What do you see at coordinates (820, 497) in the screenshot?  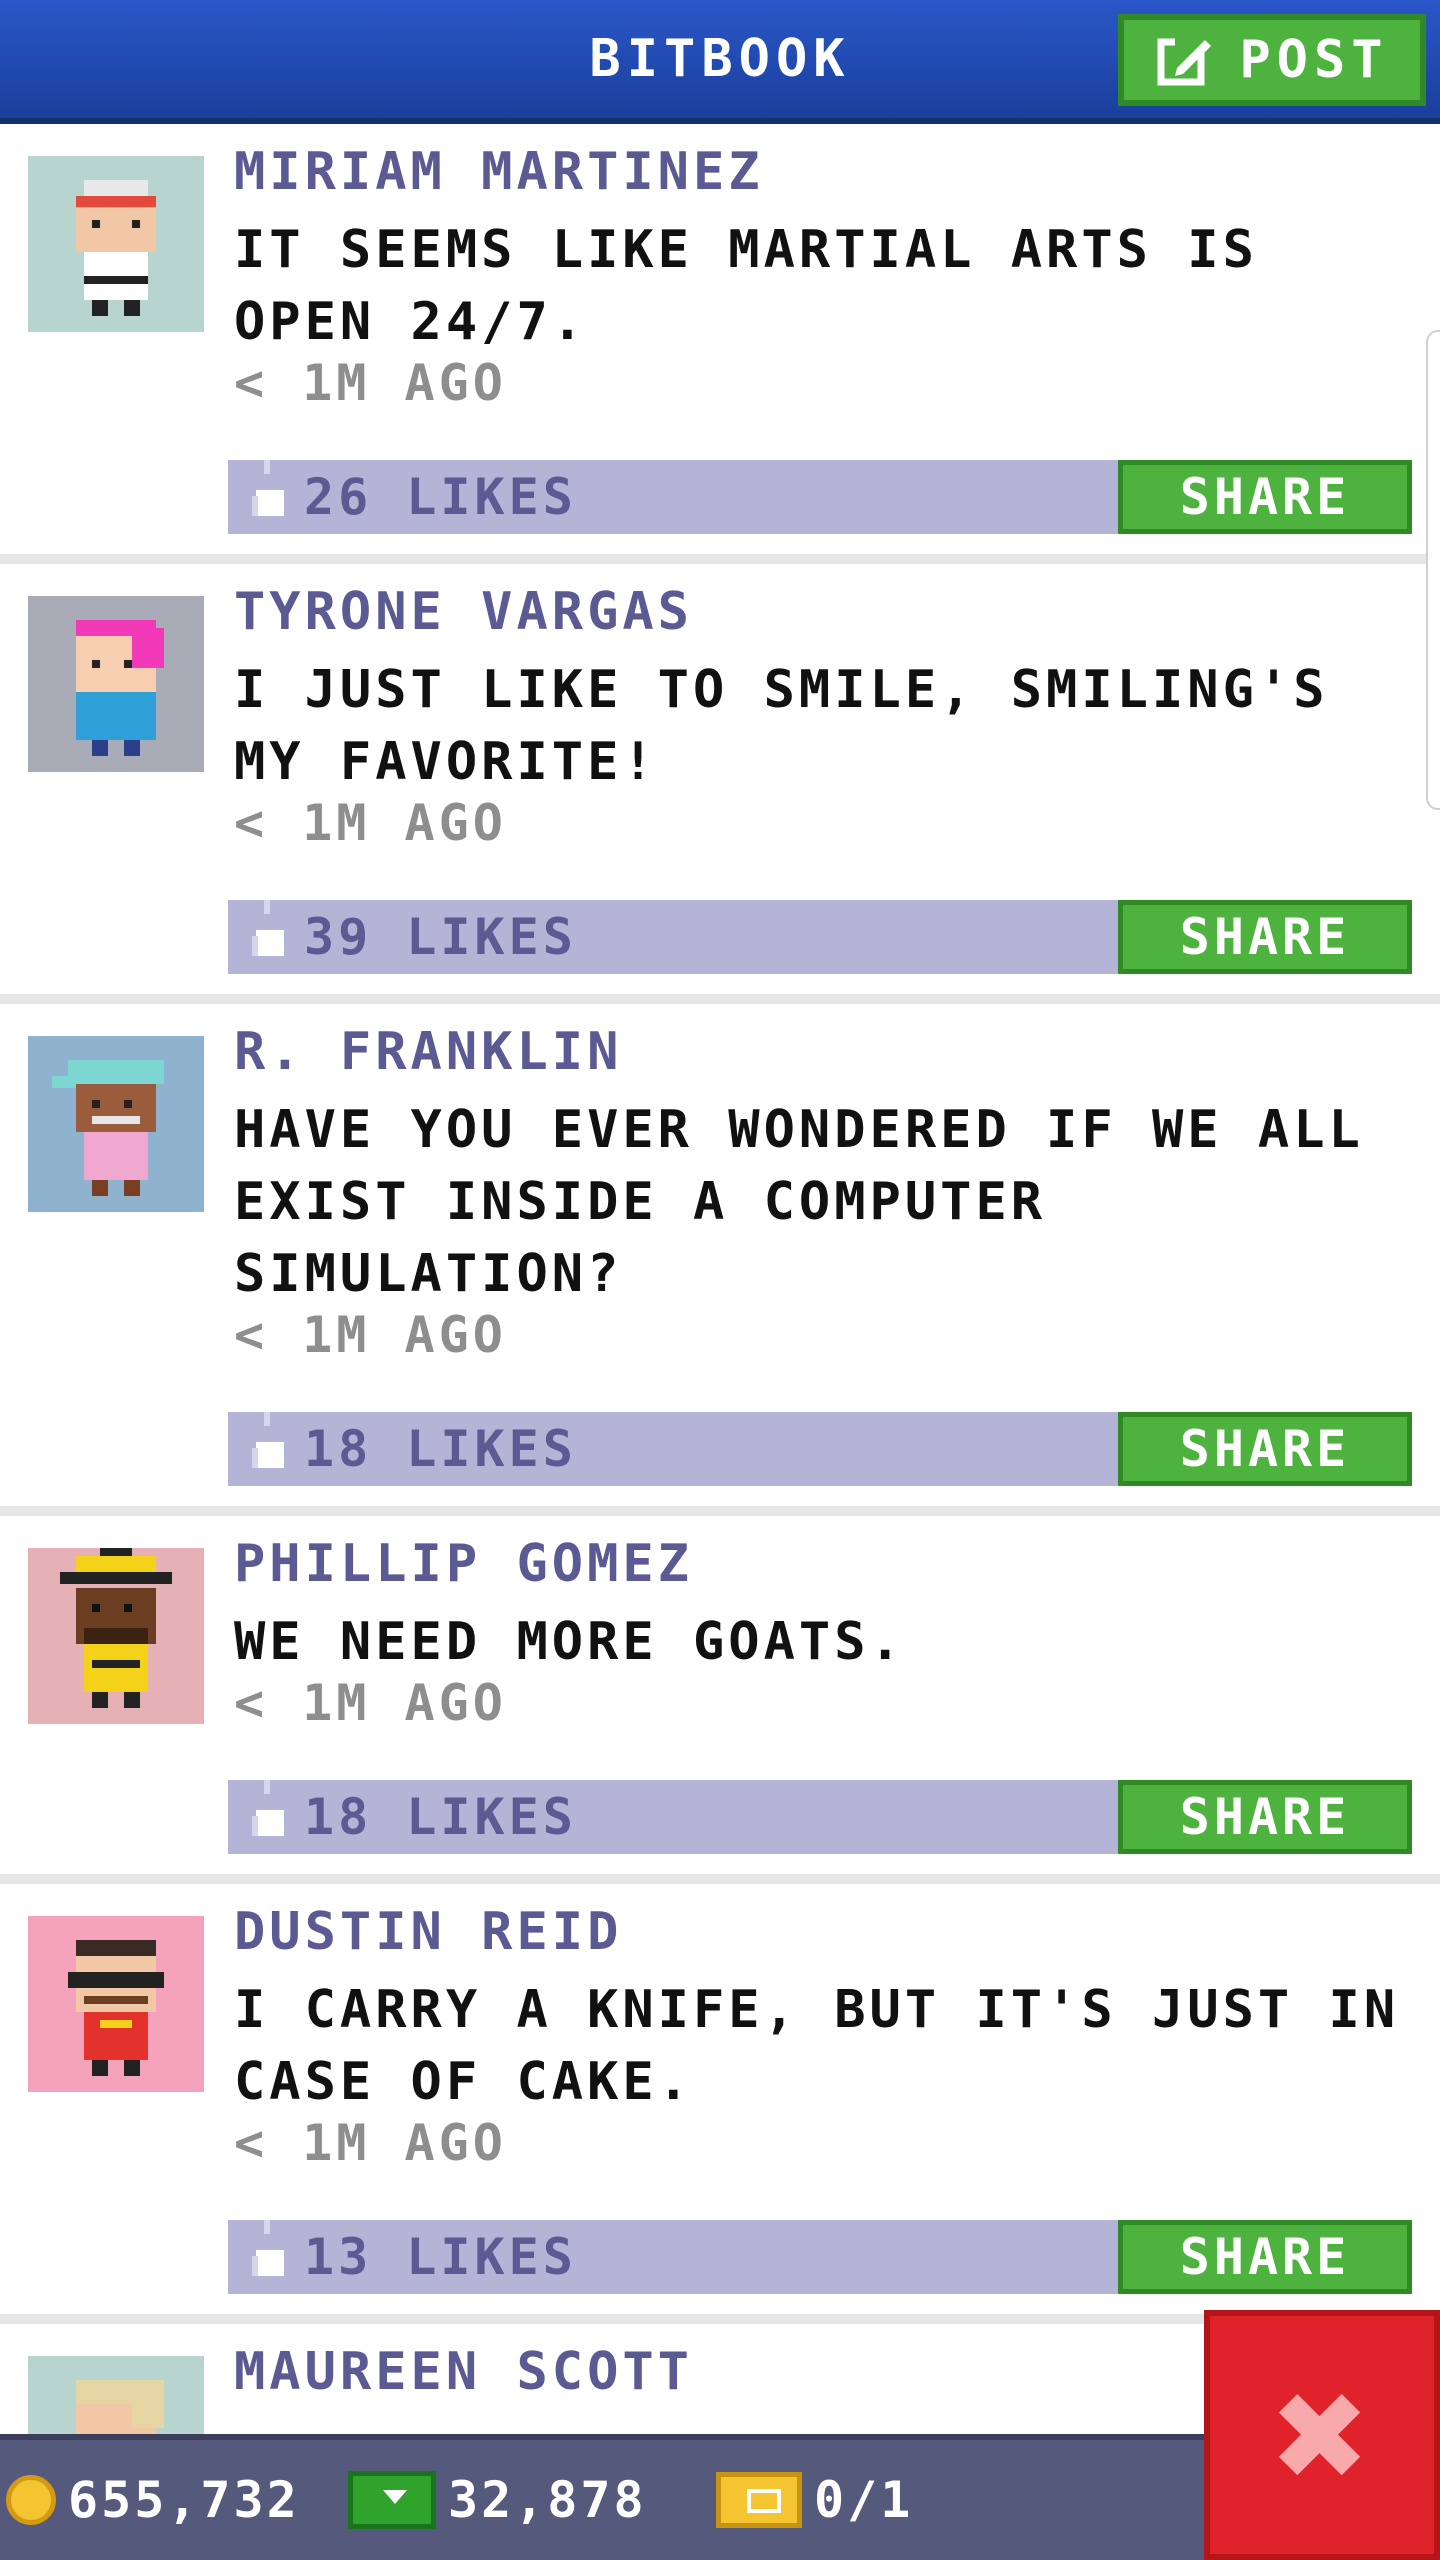 I see `likes-bar: 26 LIKES SHARE` at bounding box center [820, 497].